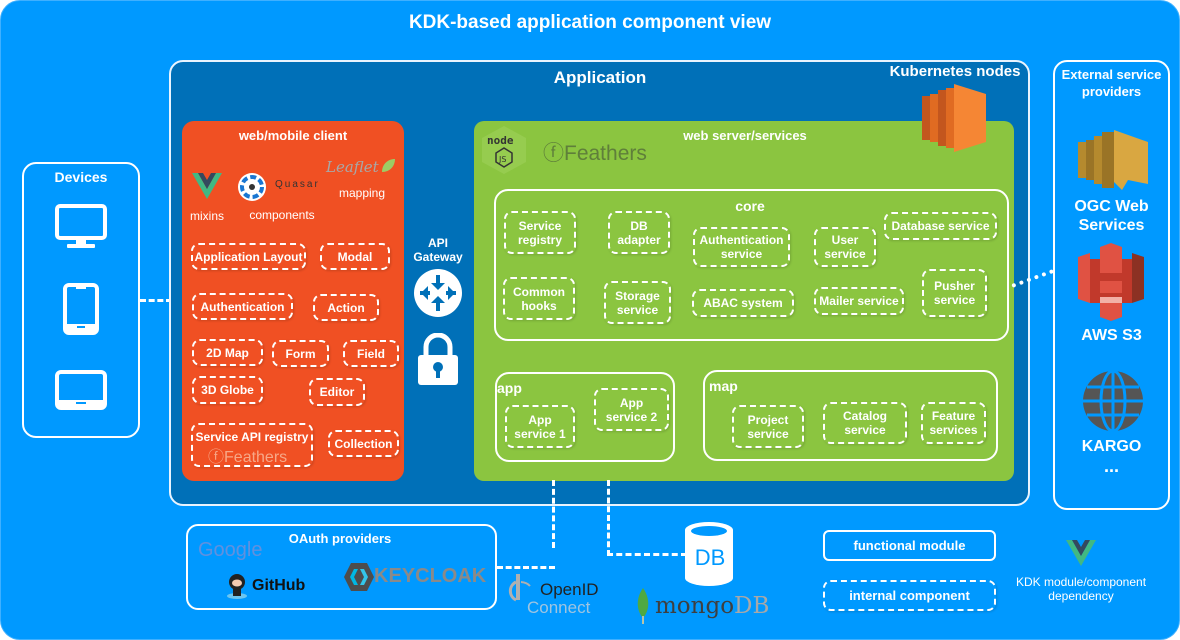  I want to click on feathers-wordmark: ⓕFeathers, so click(248, 457).